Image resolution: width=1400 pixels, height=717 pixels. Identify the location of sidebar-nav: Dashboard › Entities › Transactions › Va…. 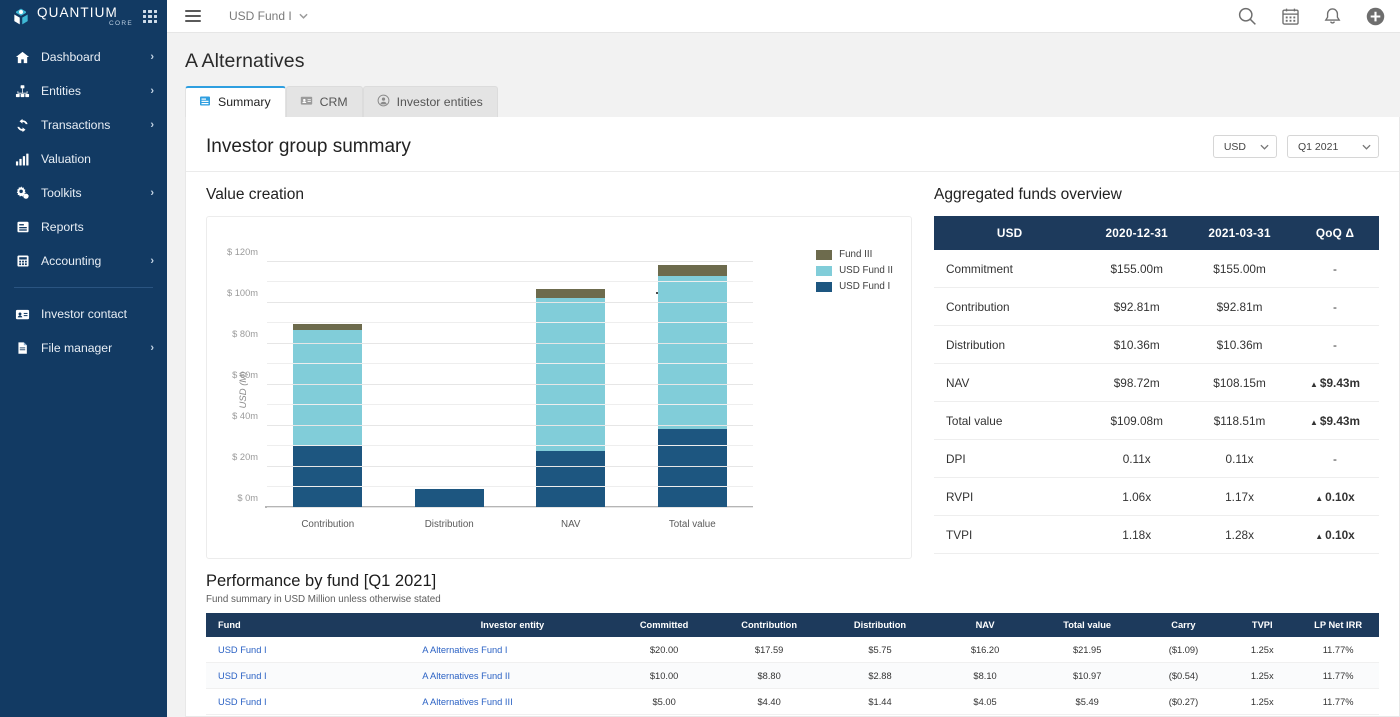
(83, 202).